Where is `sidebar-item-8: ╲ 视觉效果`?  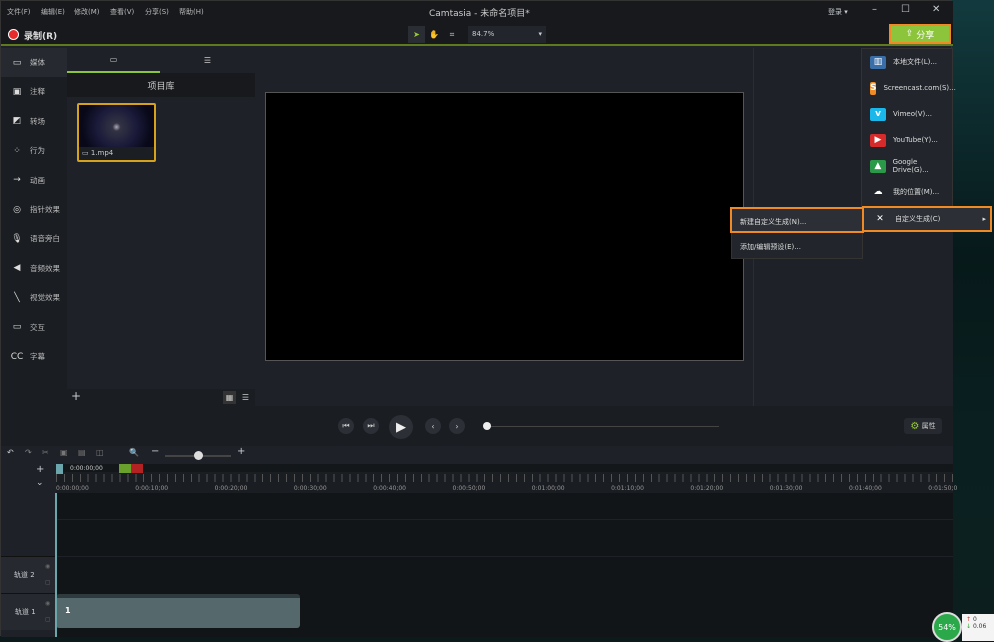 sidebar-item-8: ╲ 视觉效果 is located at coordinates (34, 297).